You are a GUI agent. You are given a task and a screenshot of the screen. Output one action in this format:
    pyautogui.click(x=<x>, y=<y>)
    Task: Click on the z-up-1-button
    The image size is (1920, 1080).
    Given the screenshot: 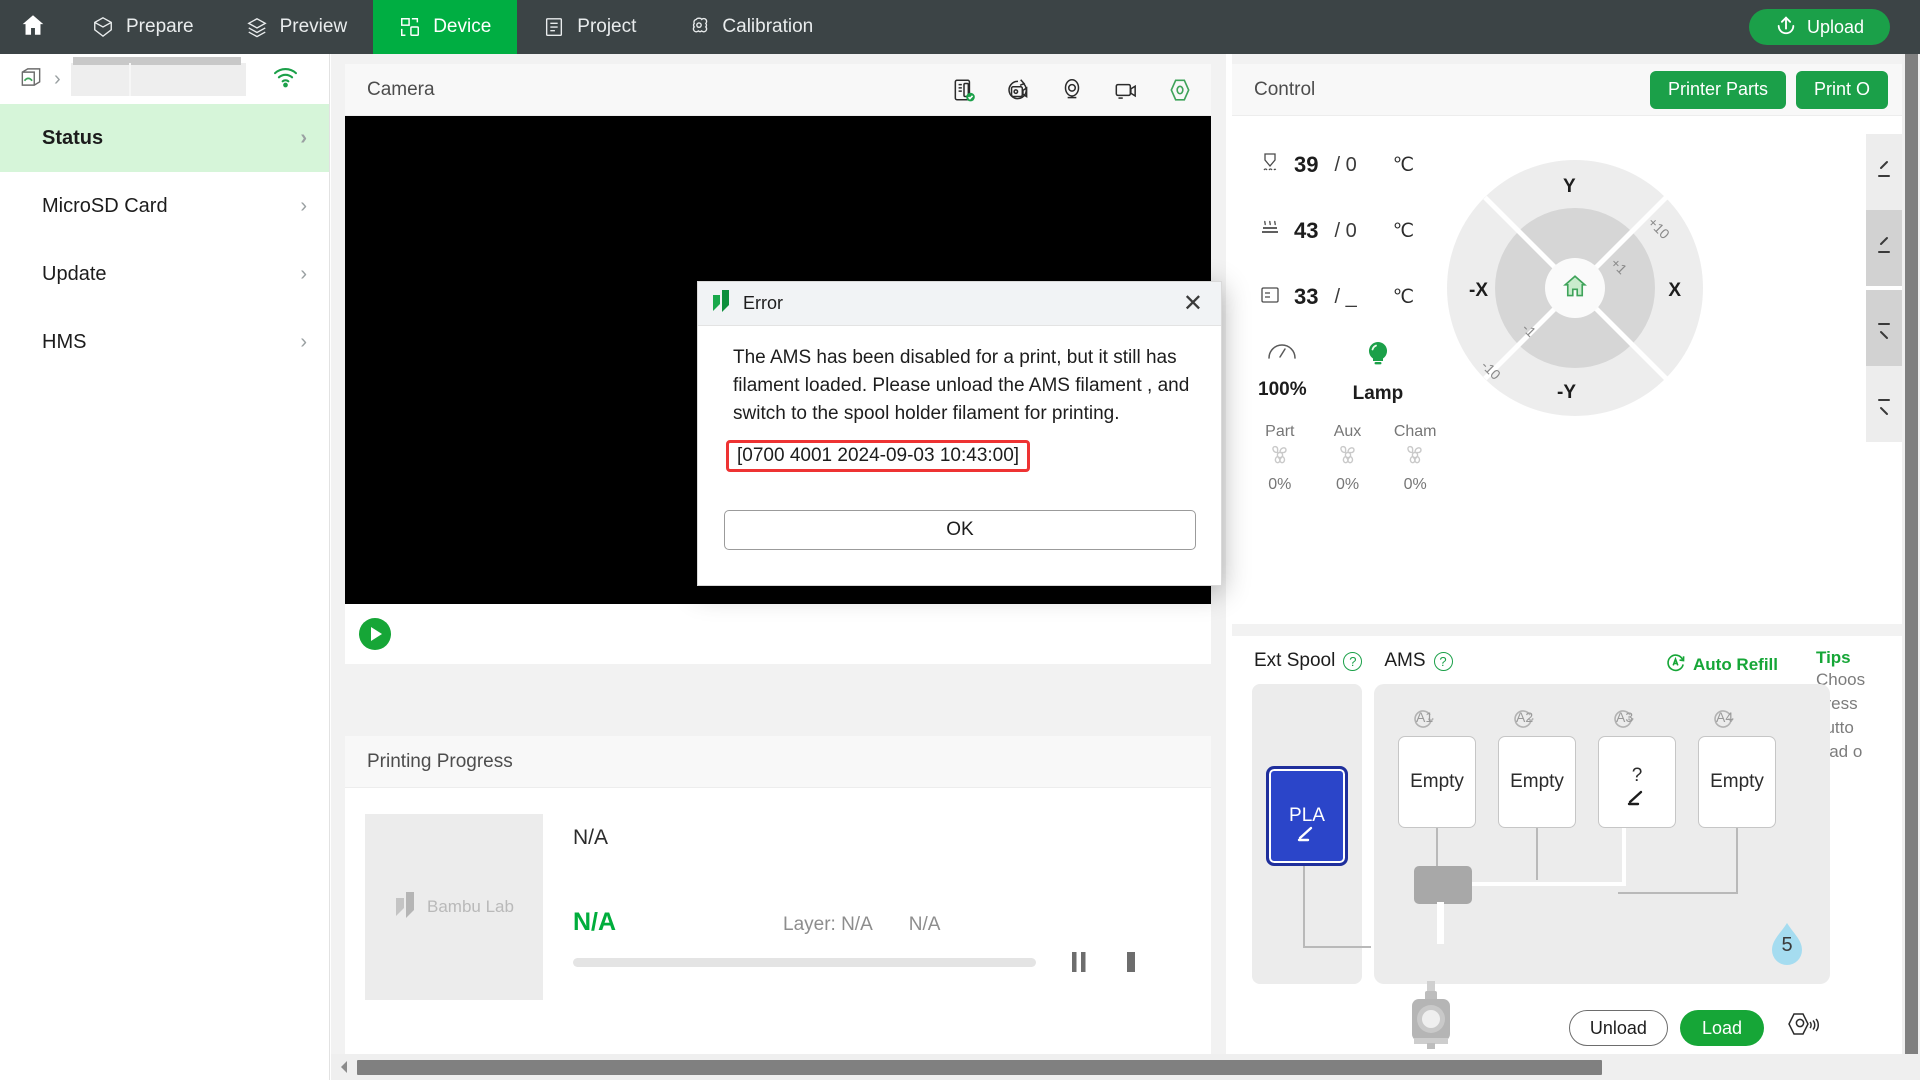 What is the action you would take?
    pyautogui.click(x=1886, y=248)
    